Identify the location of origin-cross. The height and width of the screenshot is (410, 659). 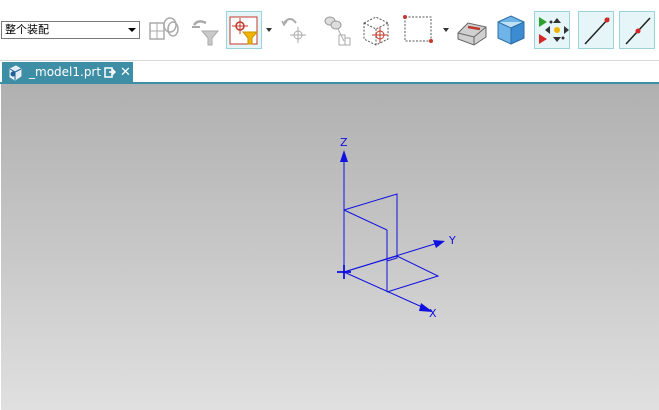
(344, 272).